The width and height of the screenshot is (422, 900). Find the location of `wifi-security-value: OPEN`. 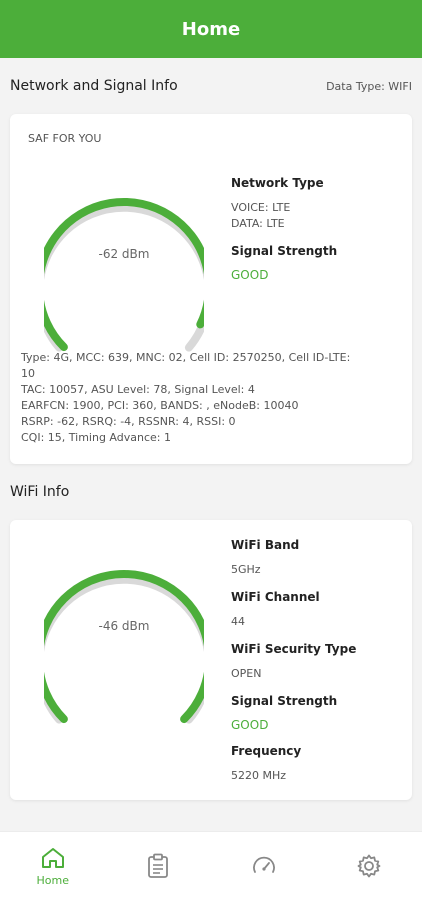

wifi-security-value: OPEN is located at coordinates (246, 673).